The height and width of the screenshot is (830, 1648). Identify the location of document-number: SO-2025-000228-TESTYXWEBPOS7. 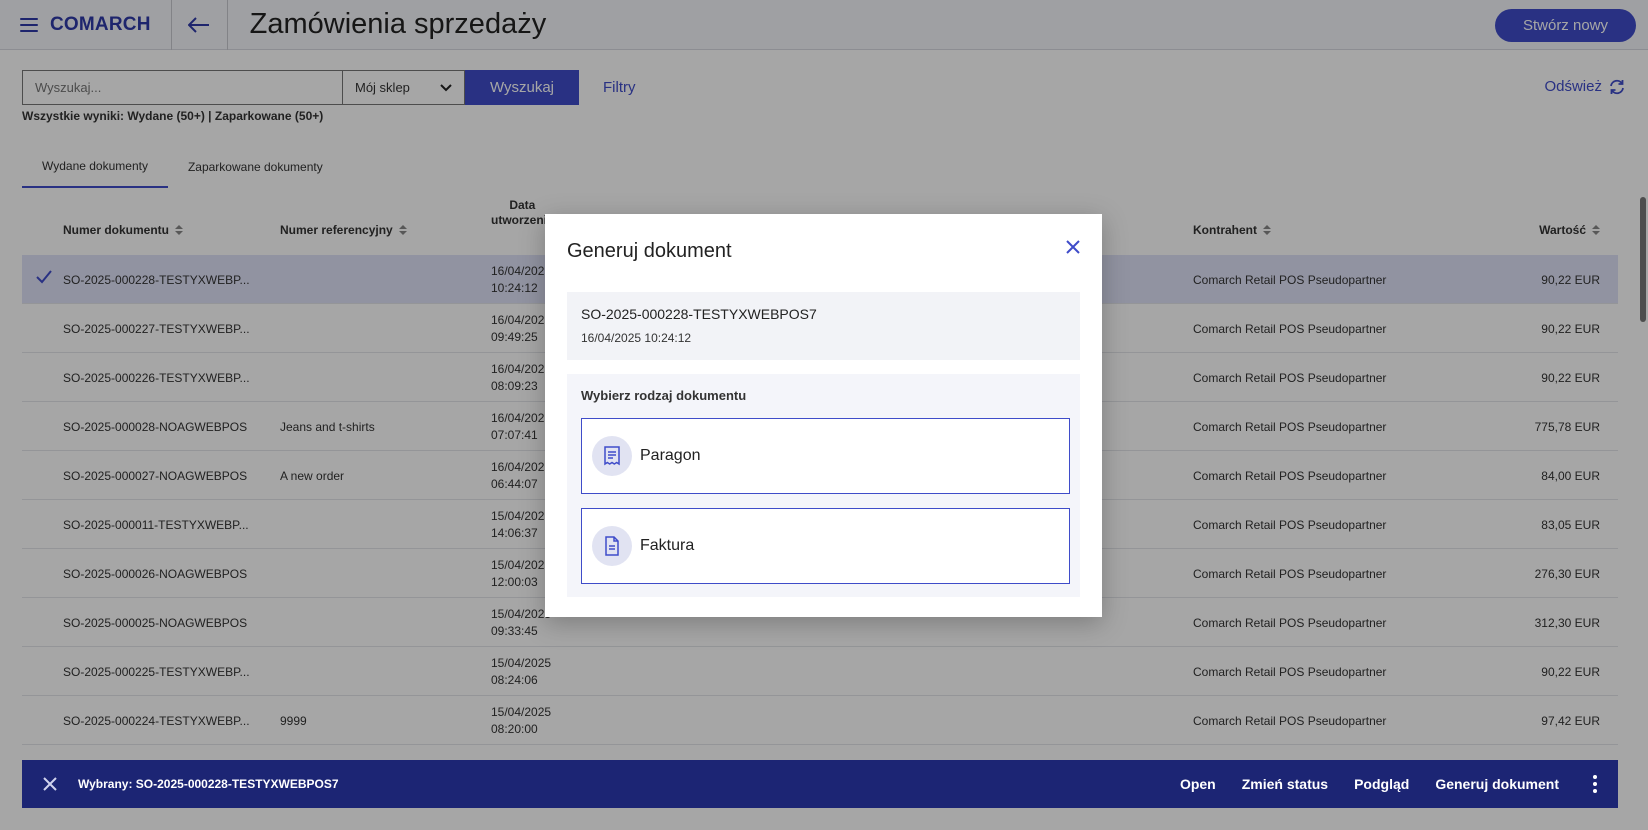
(699, 314).